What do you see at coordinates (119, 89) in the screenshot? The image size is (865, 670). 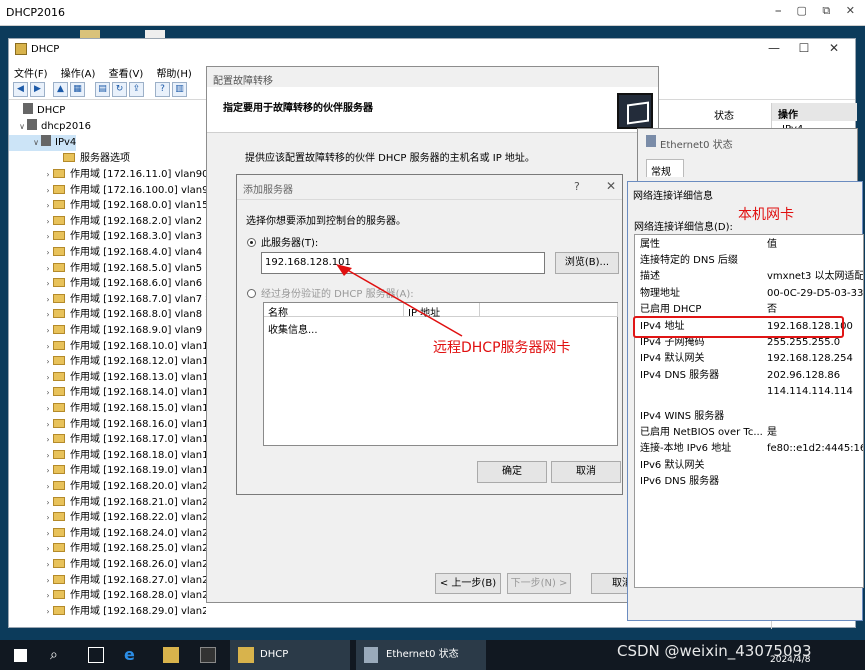 I see `refresh-icon: ↻` at bounding box center [119, 89].